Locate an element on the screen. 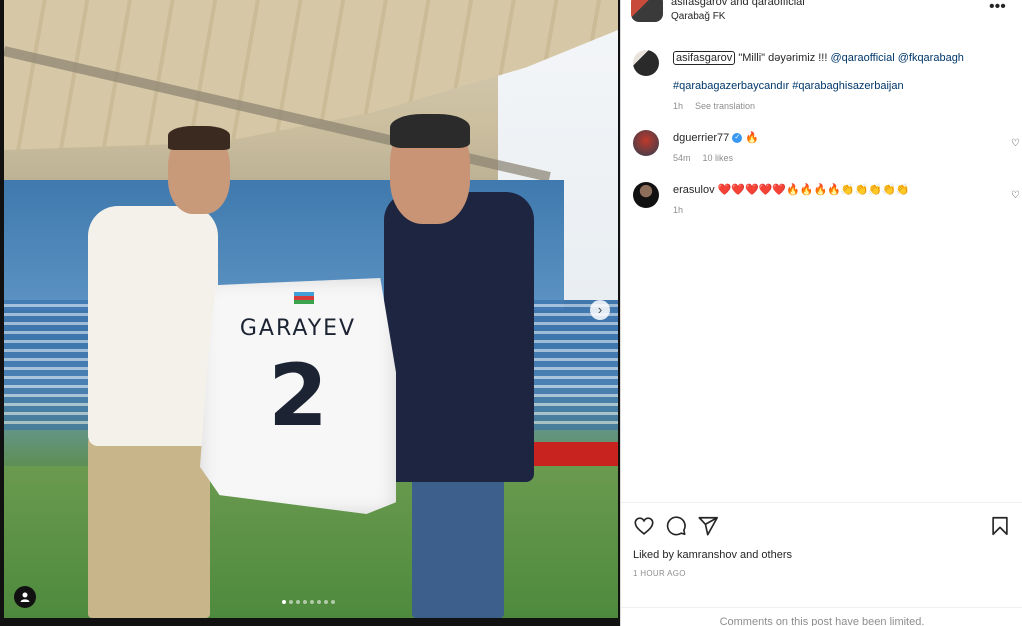 This screenshot has width=1022, height=626. photo-person-left-hair is located at coordinates (199, 138).